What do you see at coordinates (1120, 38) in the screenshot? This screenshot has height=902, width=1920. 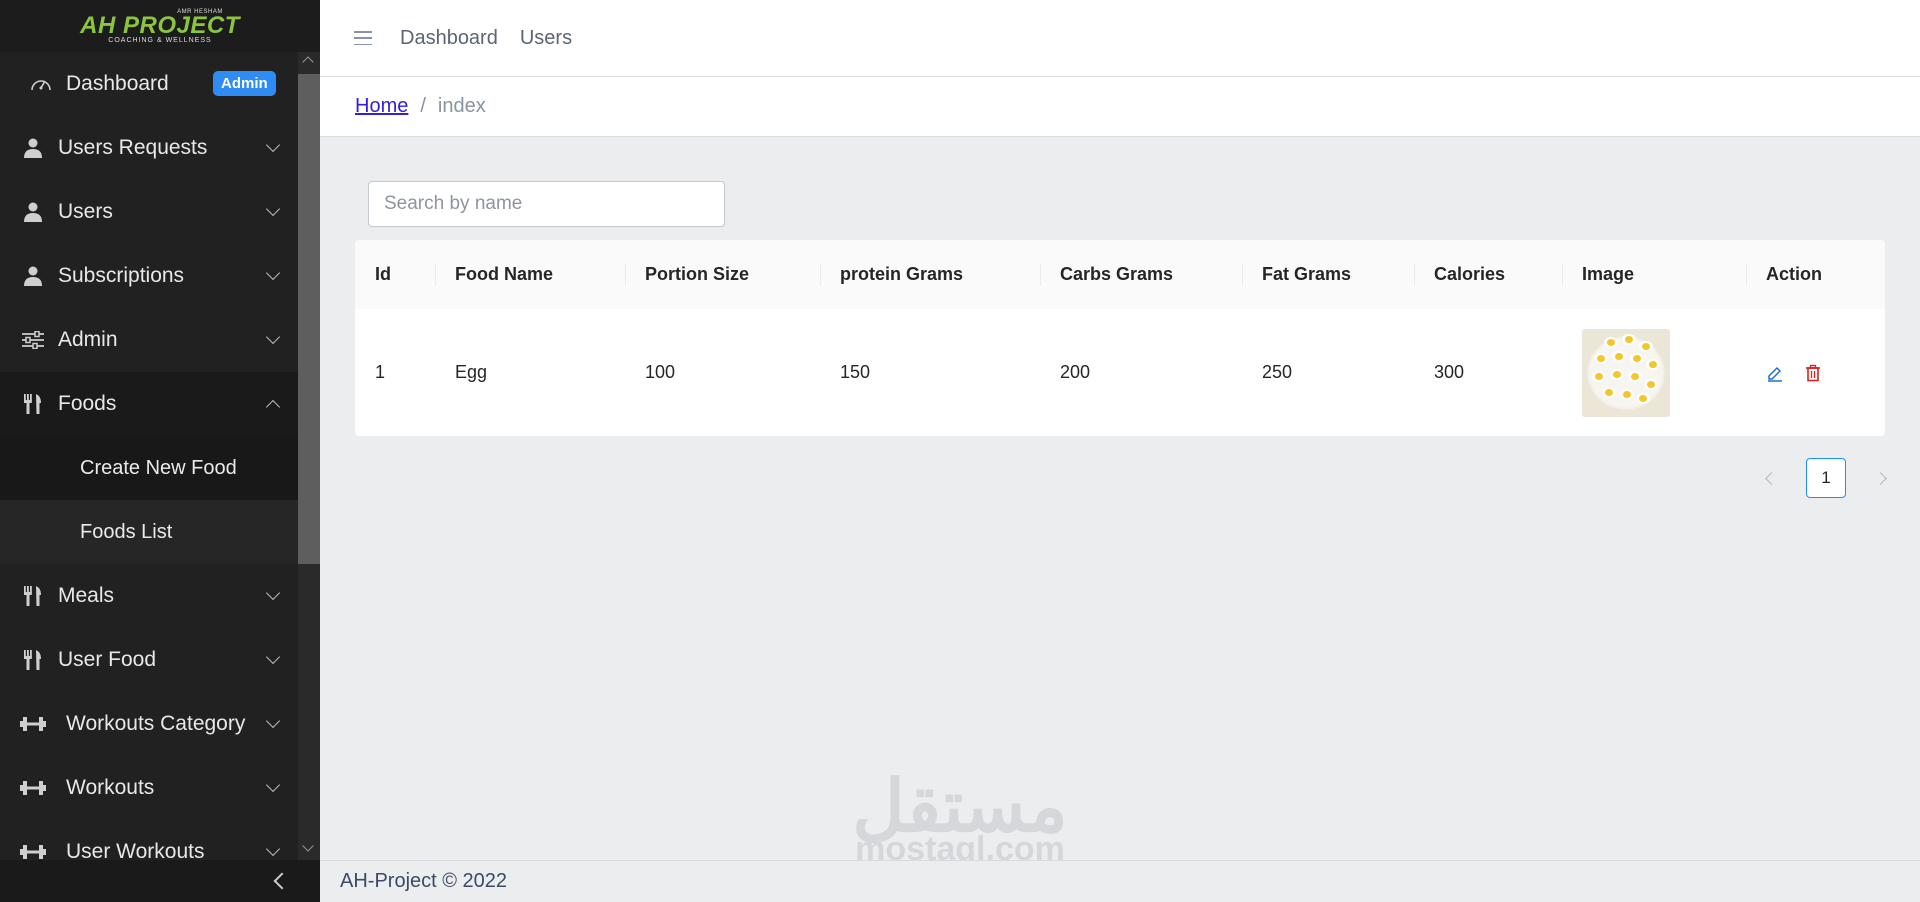 I see `top-header: Dashboard Users` at bounding box center [1120, 38].